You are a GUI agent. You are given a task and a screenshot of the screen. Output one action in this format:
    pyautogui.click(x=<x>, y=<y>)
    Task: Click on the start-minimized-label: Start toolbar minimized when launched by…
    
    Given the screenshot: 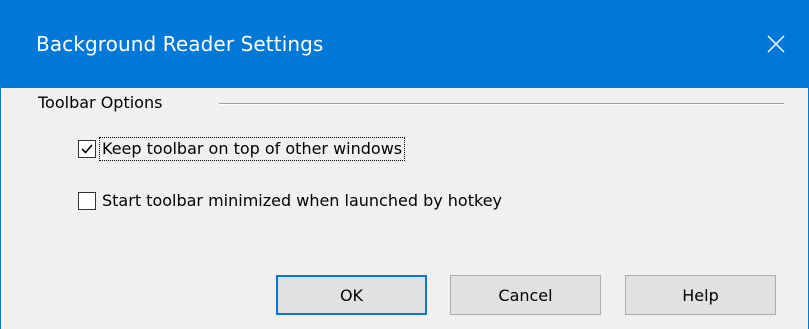 What is the action you would take?
    pyautogui.click(x=302, y=201)
    